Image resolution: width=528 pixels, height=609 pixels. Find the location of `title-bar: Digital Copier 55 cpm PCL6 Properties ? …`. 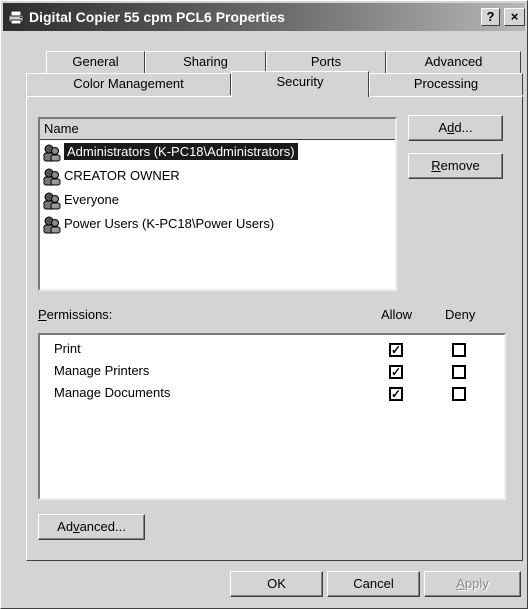

title-bar: Digital Copier 55 cpm PCL6 Properties ? … is located at coordinates (264, 17).